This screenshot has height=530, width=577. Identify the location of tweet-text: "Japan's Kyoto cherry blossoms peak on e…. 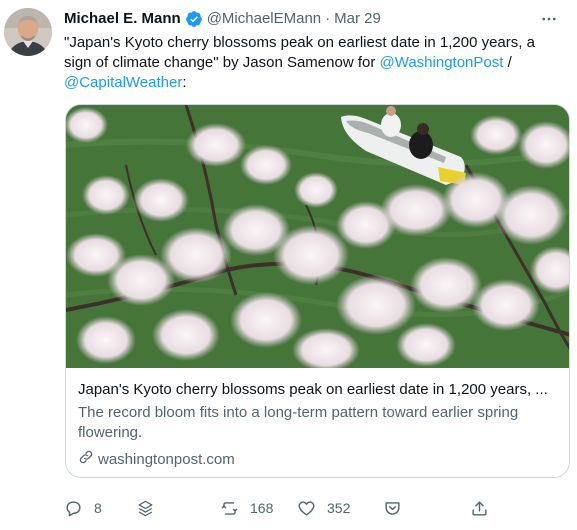
(314, 63).